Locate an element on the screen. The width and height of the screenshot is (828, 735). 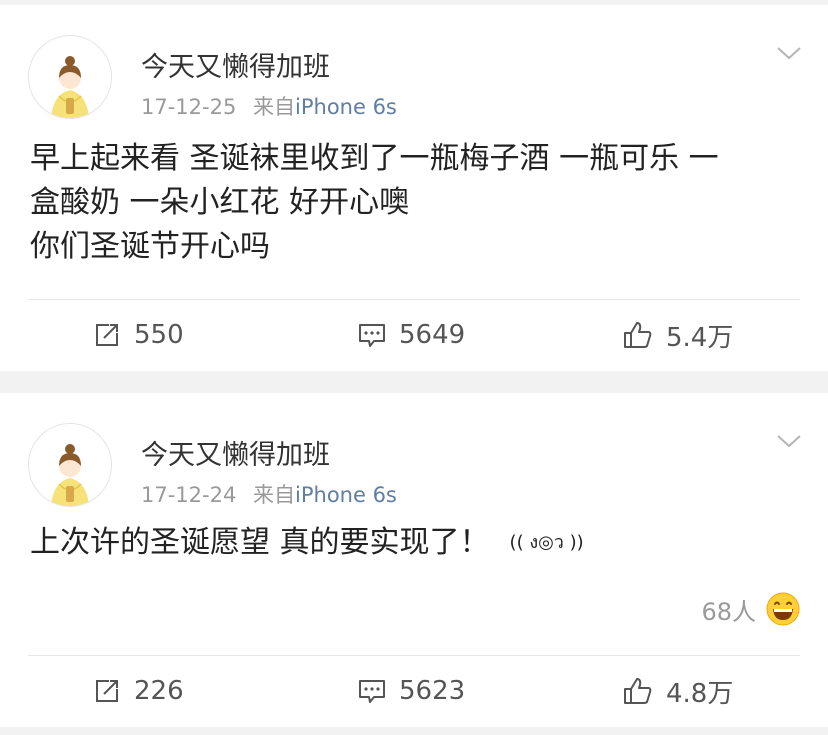
comment-count: 5623 is located at coordinates (432, 691).